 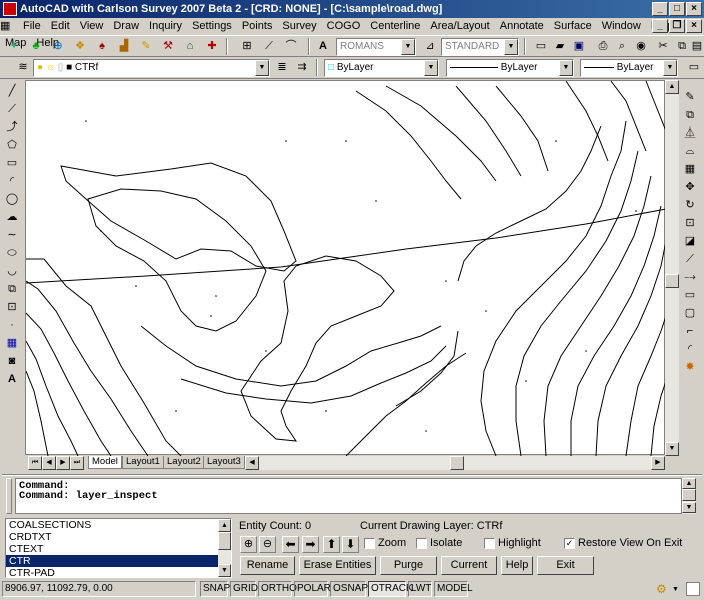 I want to click on rectangle-icon: ▭, so click(x=12, y=163).